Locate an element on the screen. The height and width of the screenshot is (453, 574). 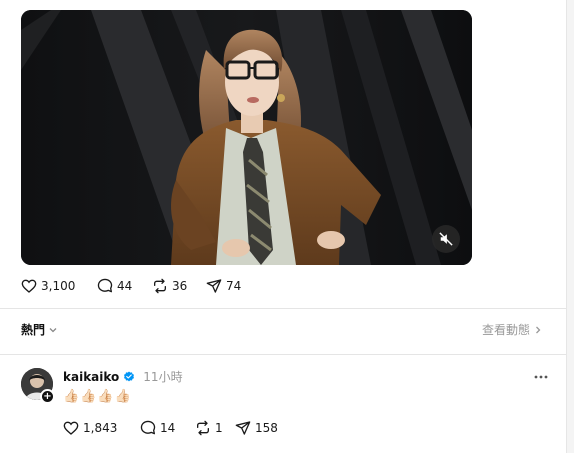
reply-text: 👍🏻👍🏻👍🏻👍🏻 is located at coordinates (97, 396).